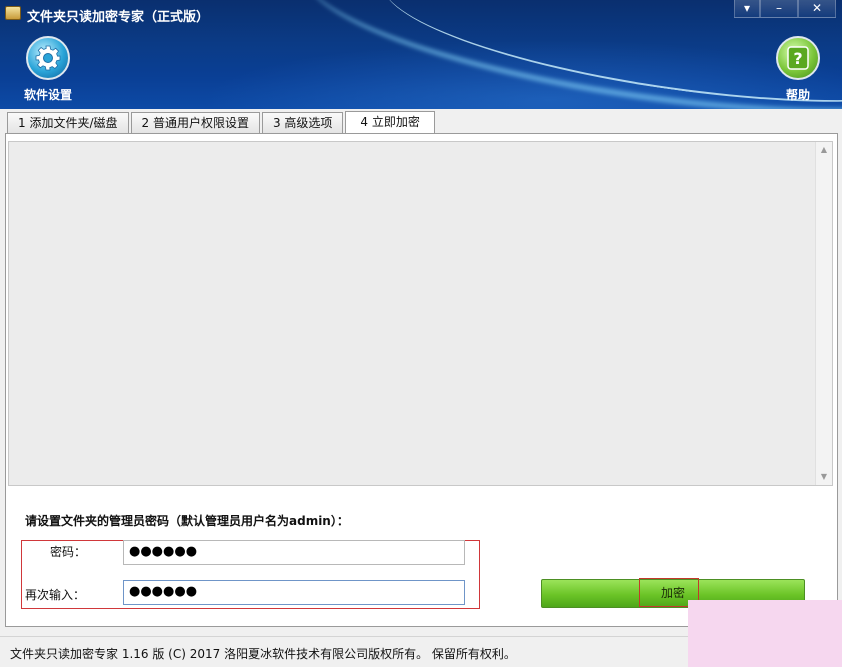  Describe the element at coordinates (294, 552) in the screenshot. I see `password-field: ●●●●●●` at that location.